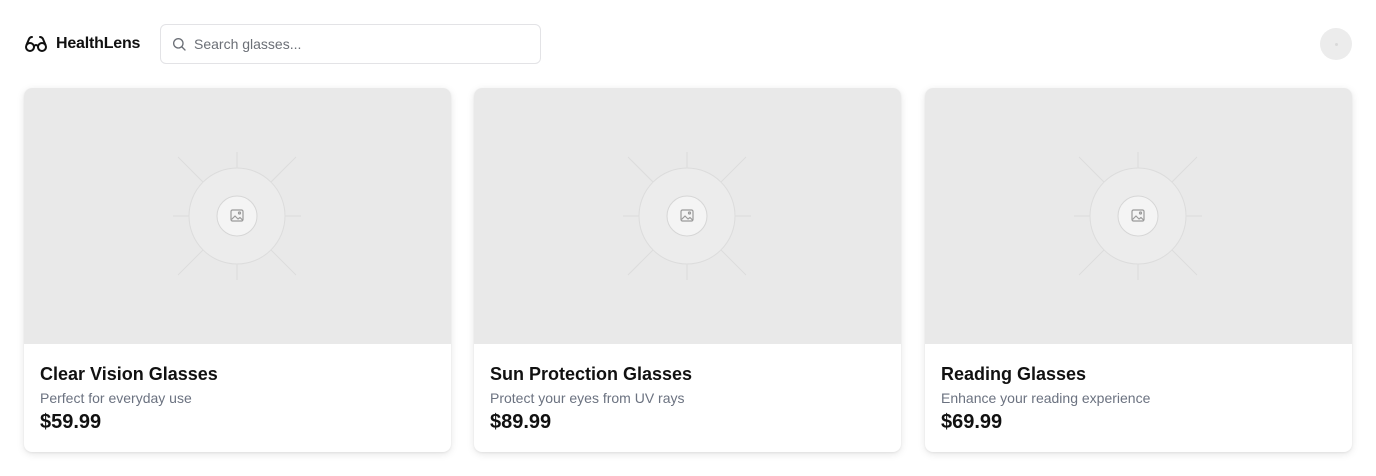 Image resolution: width=1376 pixels, height=476 pixels. What do you see at coordinates (179, 44) in the screenshot?
I see `search-icon` at bounding box center [179, 44].